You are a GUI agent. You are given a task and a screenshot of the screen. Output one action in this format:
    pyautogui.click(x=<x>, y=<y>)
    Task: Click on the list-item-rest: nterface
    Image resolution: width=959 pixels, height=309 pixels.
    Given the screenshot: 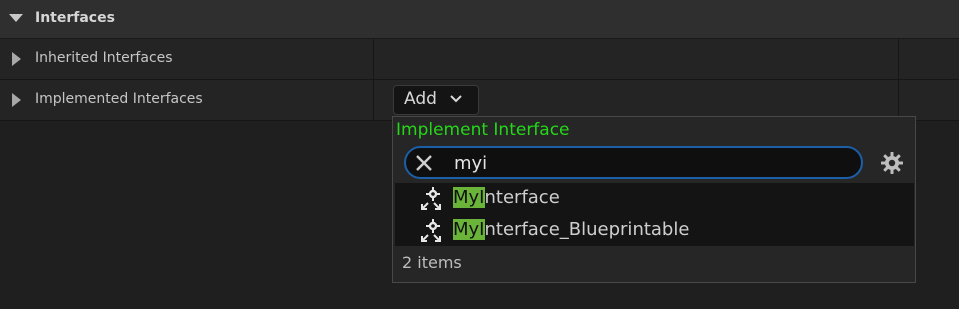 What is the action you would take?
    pyautogui.click(x=522, y=197)
    